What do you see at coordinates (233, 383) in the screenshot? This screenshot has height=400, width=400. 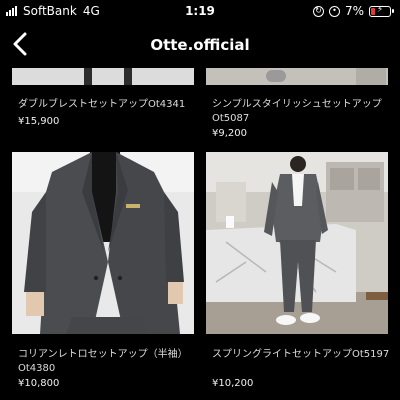 I see `product-price: ¥10,200` at bounding box center [233, 383].